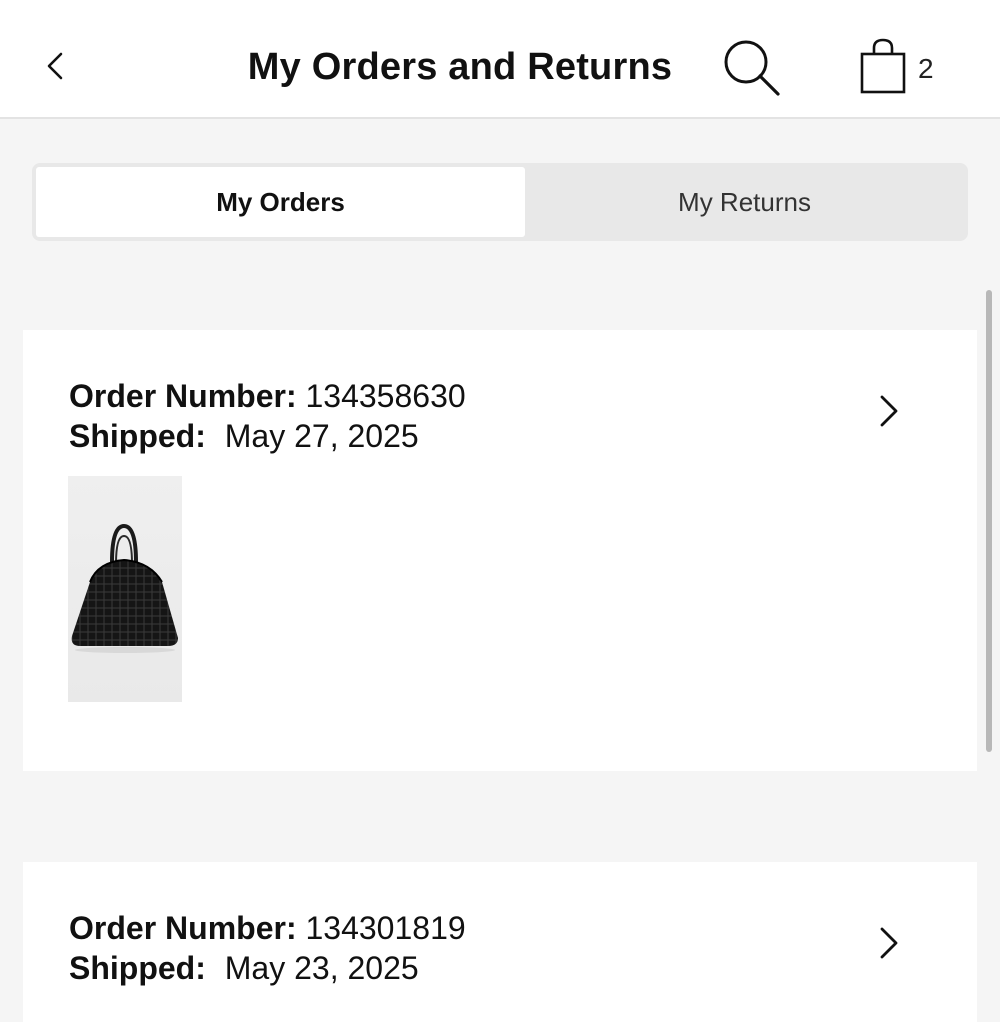 The width and height of the screenshot is (1000, 1022). I want to click on shopping-bag-icon, so click(883, 66).